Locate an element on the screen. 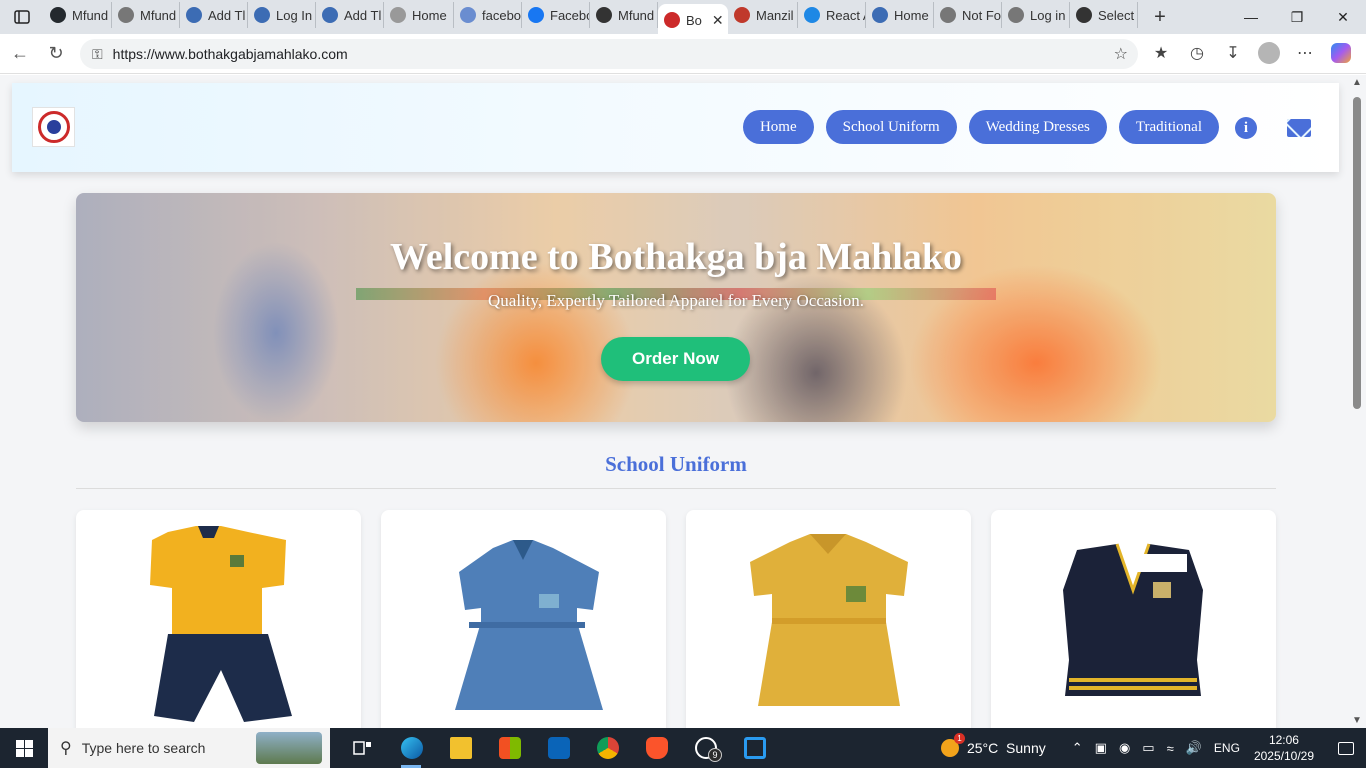 This screenshot has height=768, width=1366. yellow-check-dress-image is located at coordinates (829, 620).